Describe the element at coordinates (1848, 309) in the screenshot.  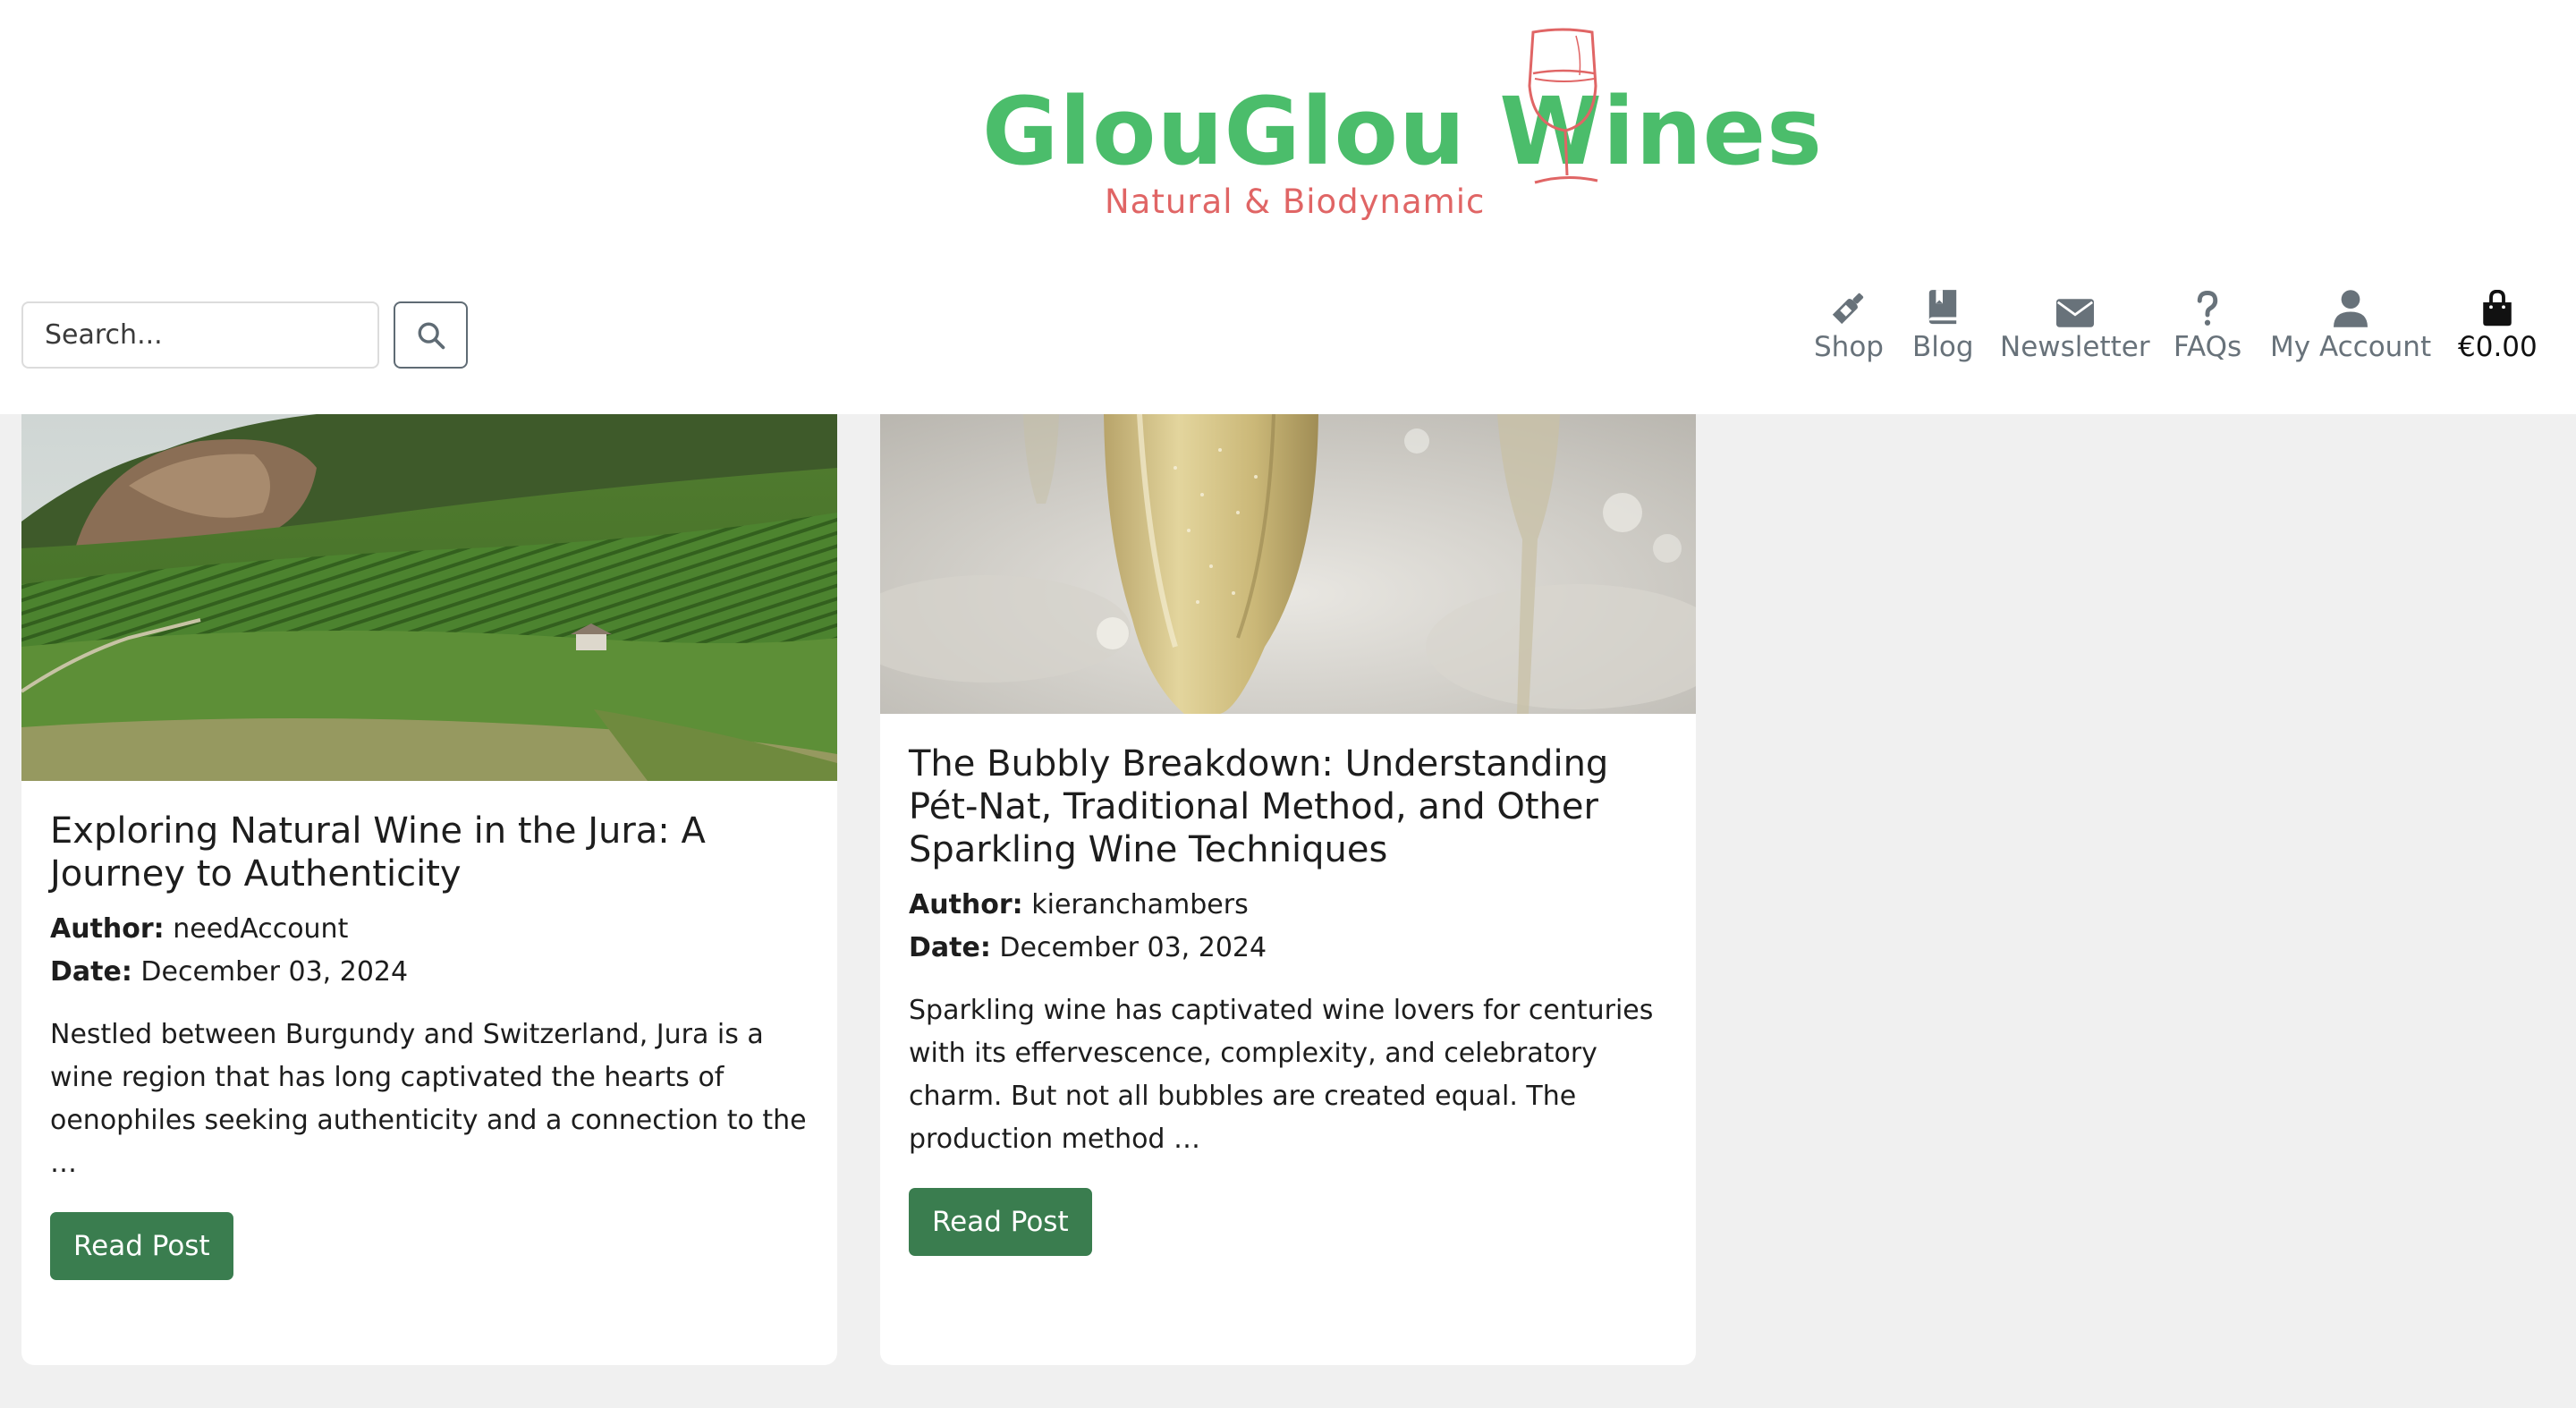
I see `wine-bottle-icon` at that location.